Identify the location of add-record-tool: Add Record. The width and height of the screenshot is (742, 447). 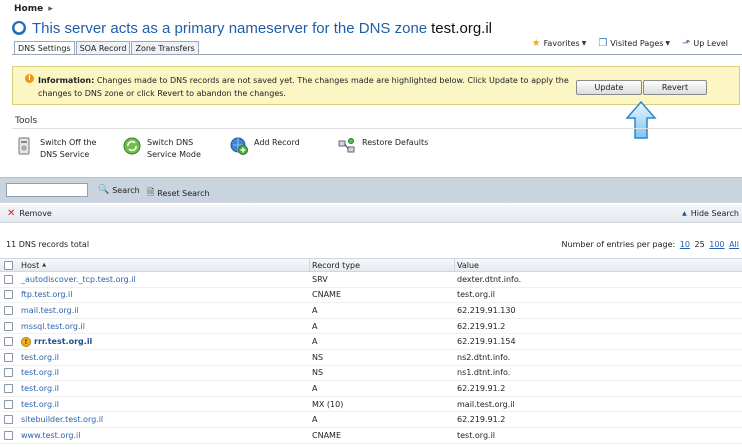
(265, 146).